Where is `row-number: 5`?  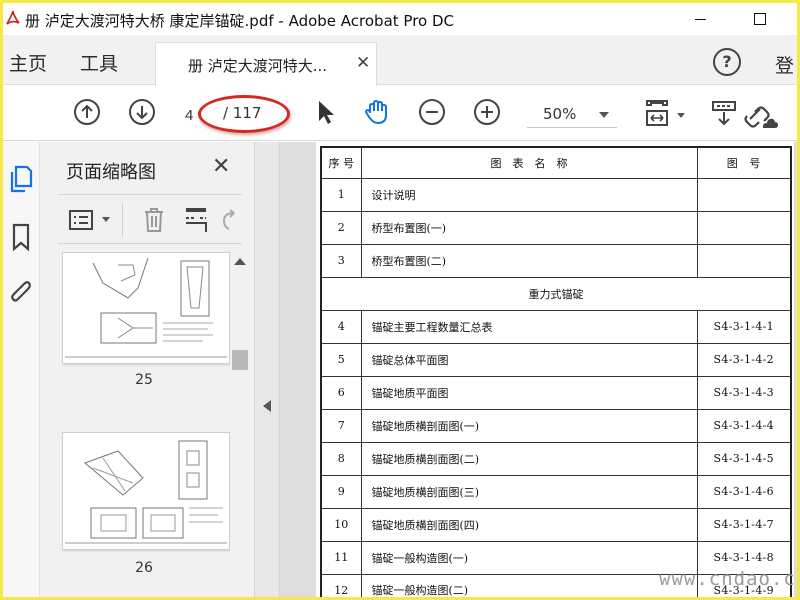
row-number: 5 is located at coordinates (341, 359).